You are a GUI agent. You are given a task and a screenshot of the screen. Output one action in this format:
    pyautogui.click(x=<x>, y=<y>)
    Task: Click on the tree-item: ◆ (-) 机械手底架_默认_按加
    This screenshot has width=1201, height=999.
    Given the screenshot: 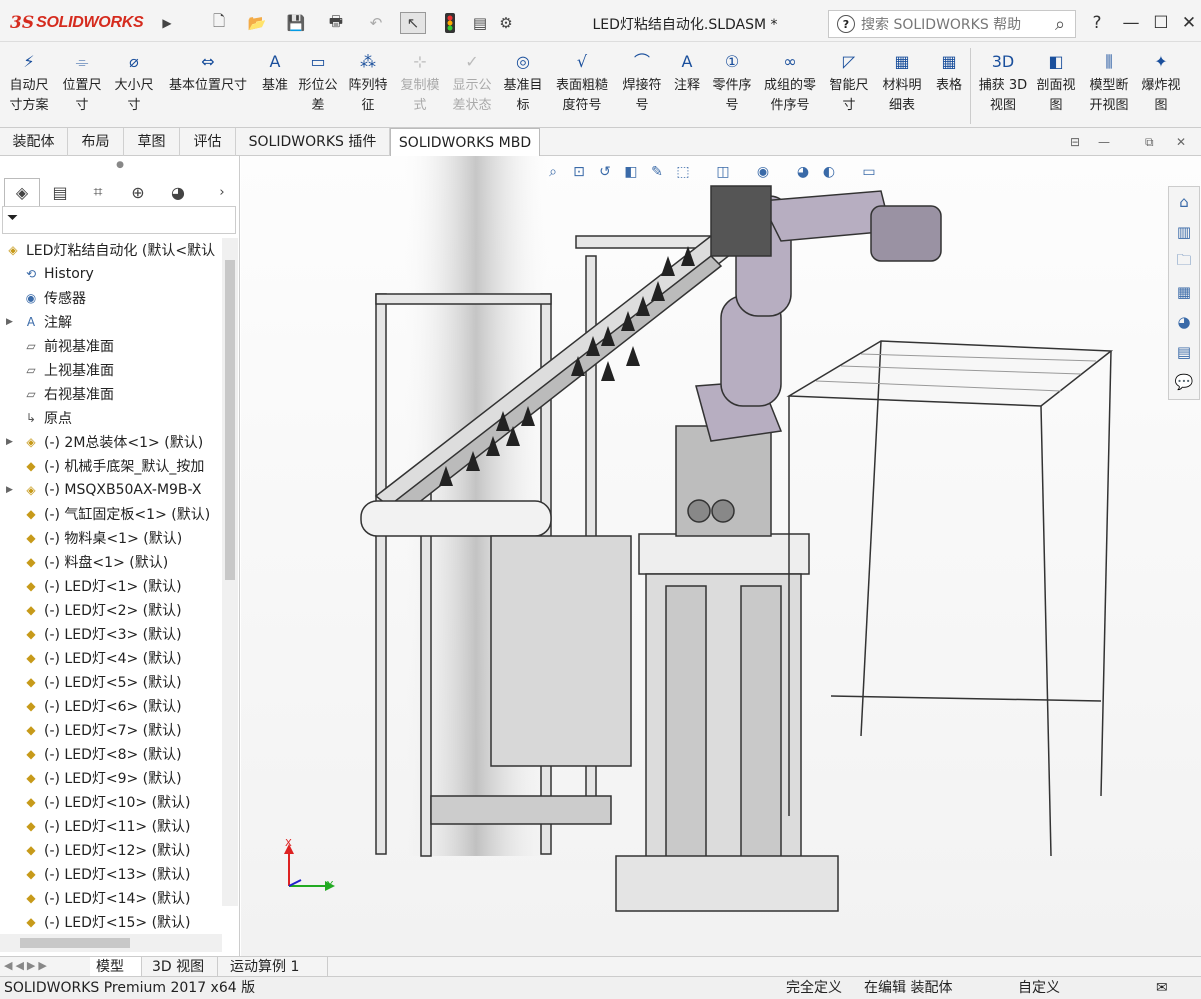 What is the action you would take?
    pyautogui.click(x=111, y=466)
    